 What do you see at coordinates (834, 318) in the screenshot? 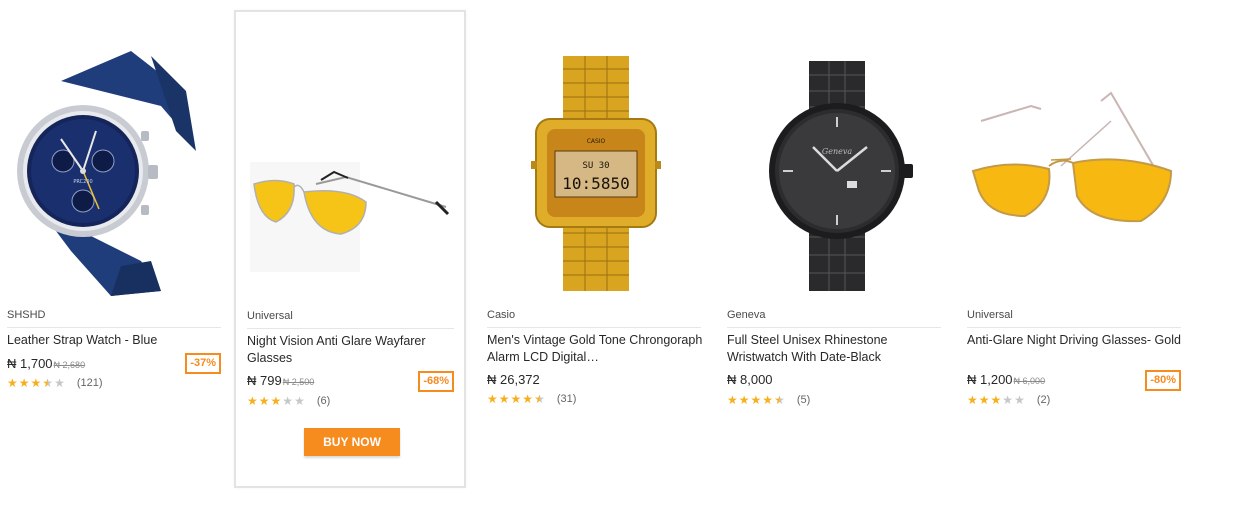
I see `product-brand: Geneva` at bounding box center [834, 318].